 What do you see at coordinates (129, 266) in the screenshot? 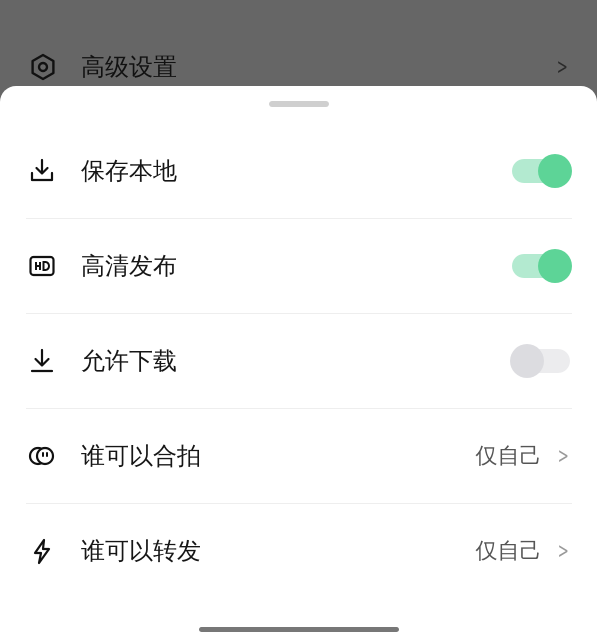
I see `option-label: 高清发布` at bounding box center [129, 266].